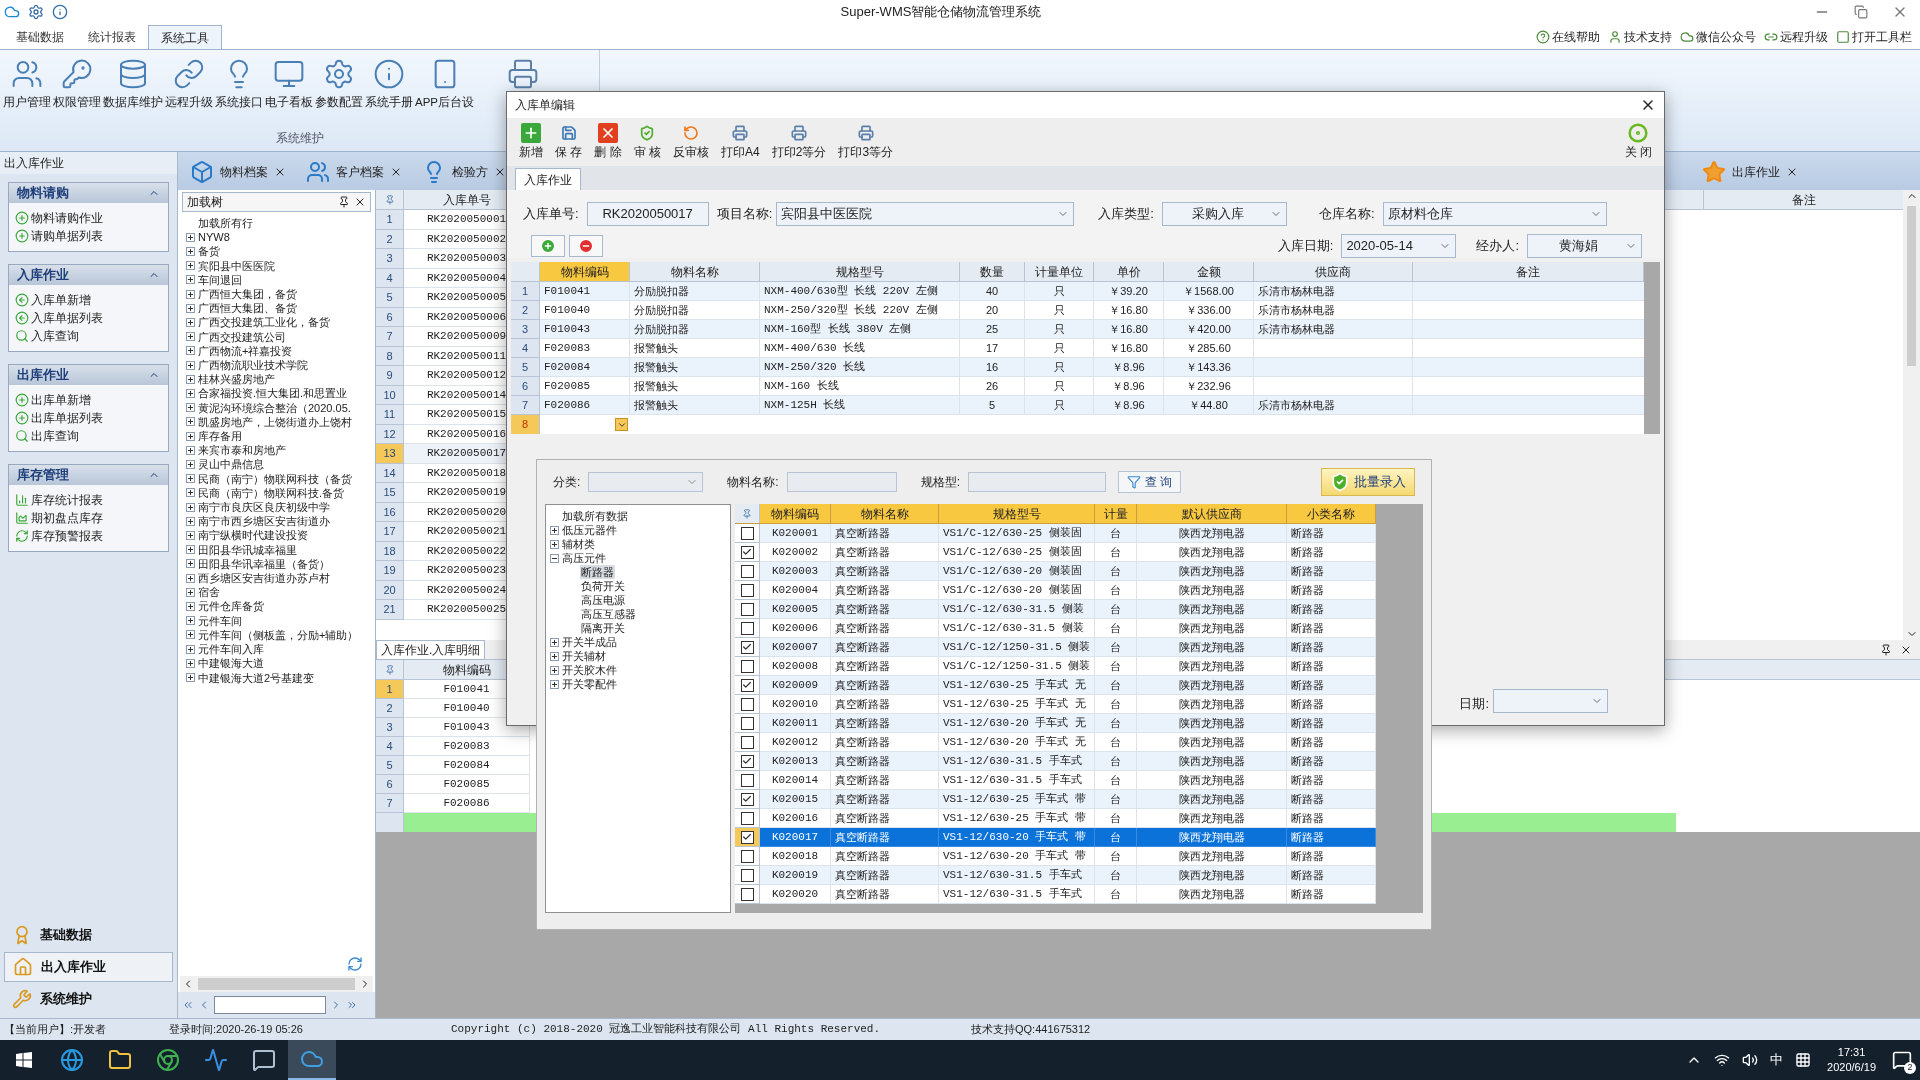  What do you see at coordinates (88, 475) in the screenshot?
I see `nav-group-header: 库存管理` at bounding box center [88, 475].